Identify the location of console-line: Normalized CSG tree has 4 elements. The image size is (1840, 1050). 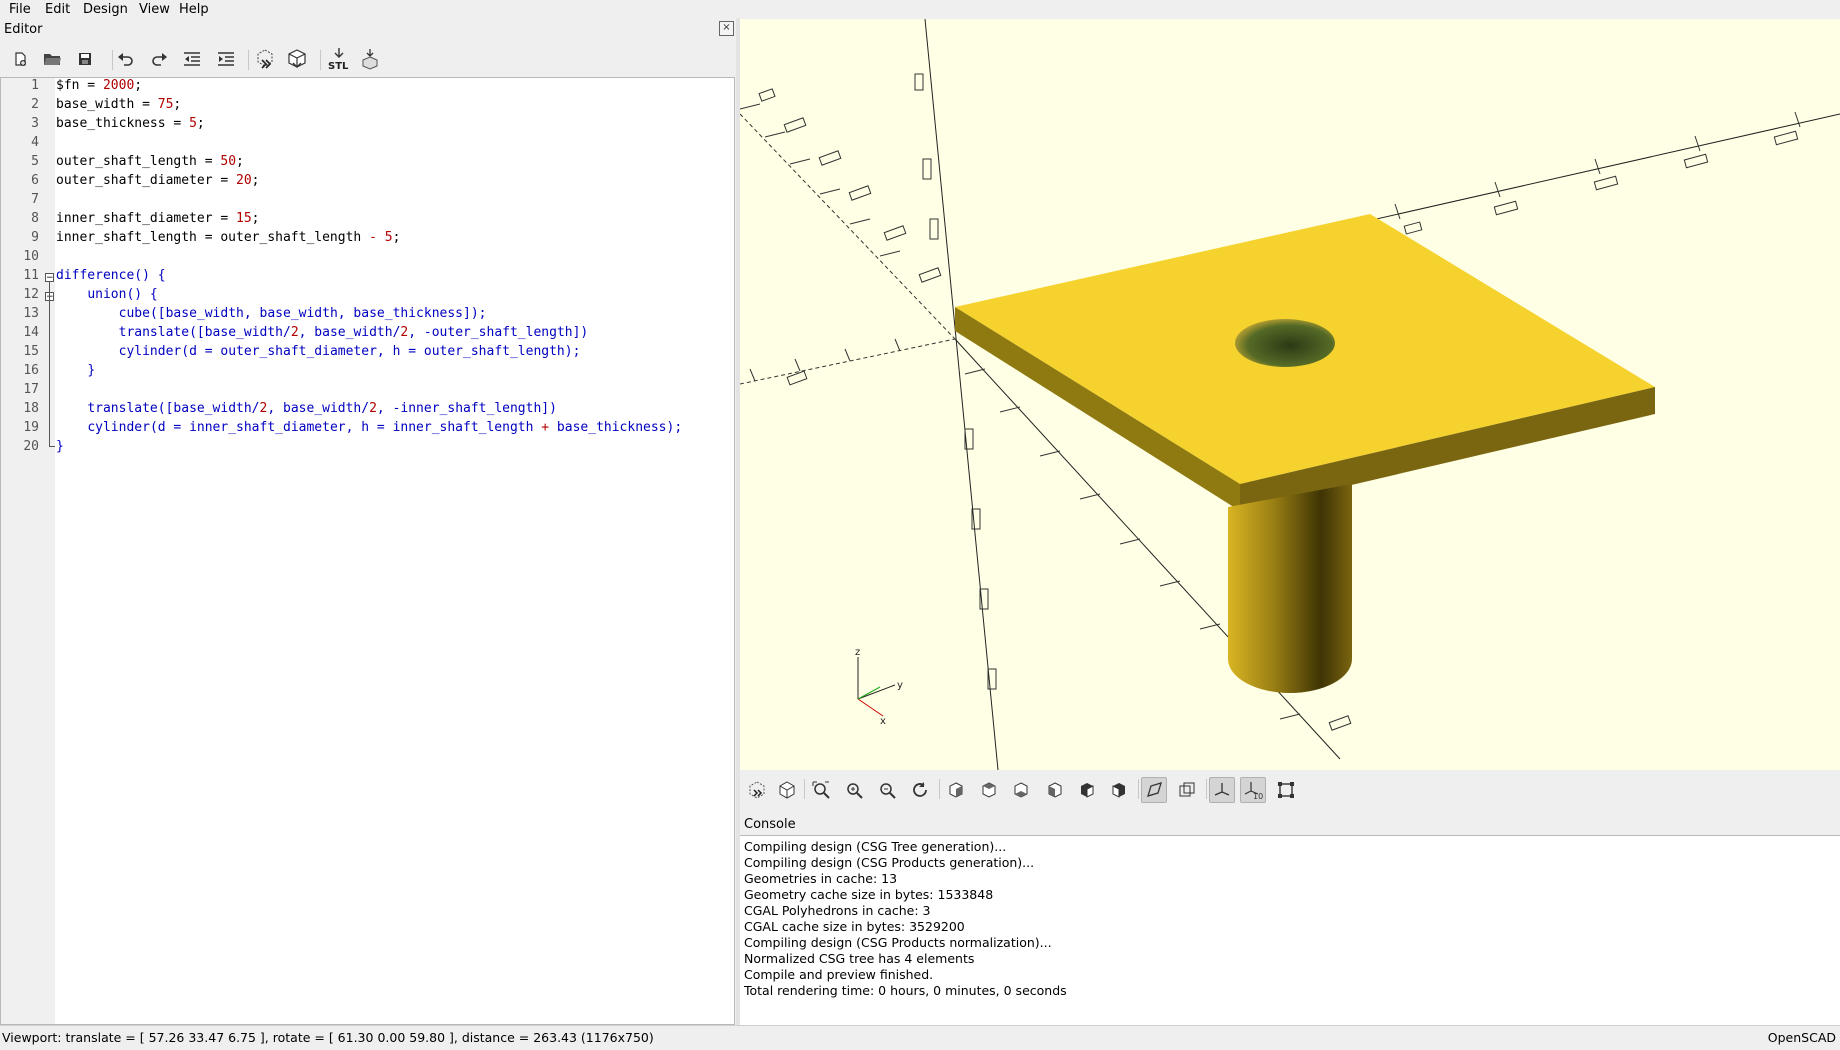
(859, 958).